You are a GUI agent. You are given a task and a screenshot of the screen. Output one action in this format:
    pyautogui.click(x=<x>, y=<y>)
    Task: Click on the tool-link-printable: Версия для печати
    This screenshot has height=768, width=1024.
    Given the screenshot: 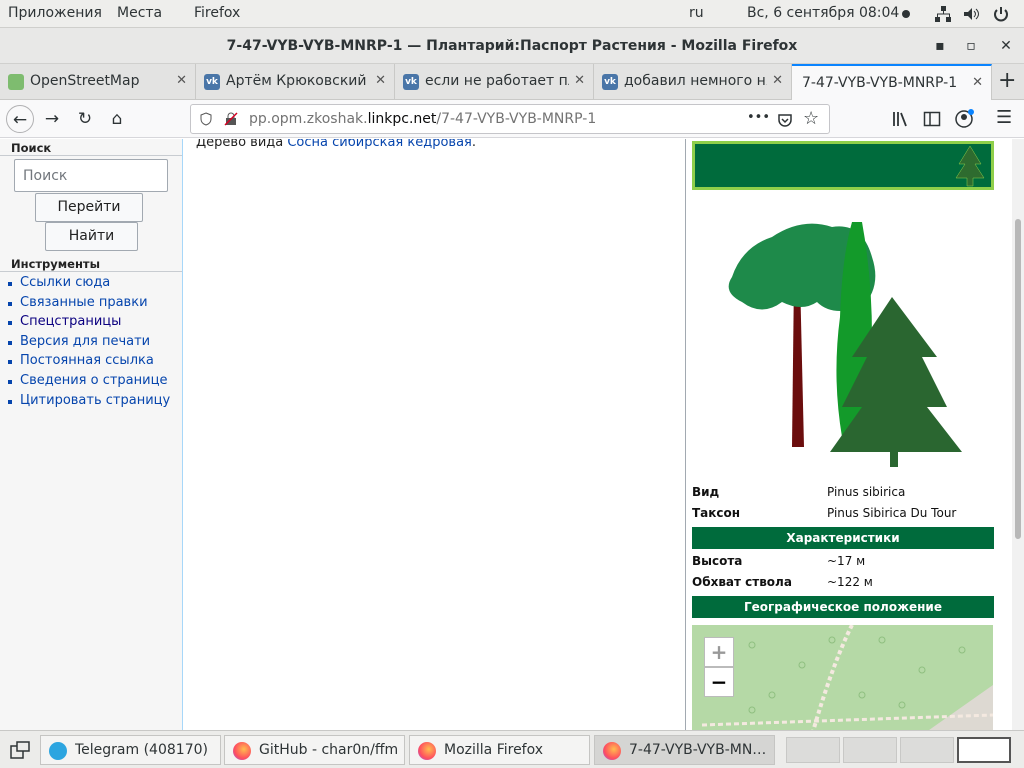 What is the action you would take?
    pyautogui.click(x=88, y=344)
    